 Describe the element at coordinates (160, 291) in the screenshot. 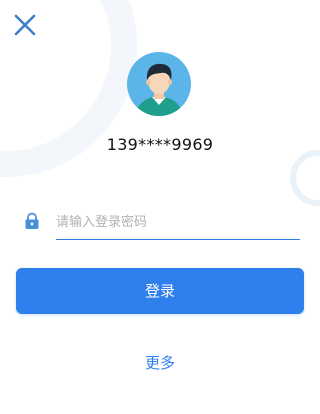

I see `login-button: 登录` at that location.